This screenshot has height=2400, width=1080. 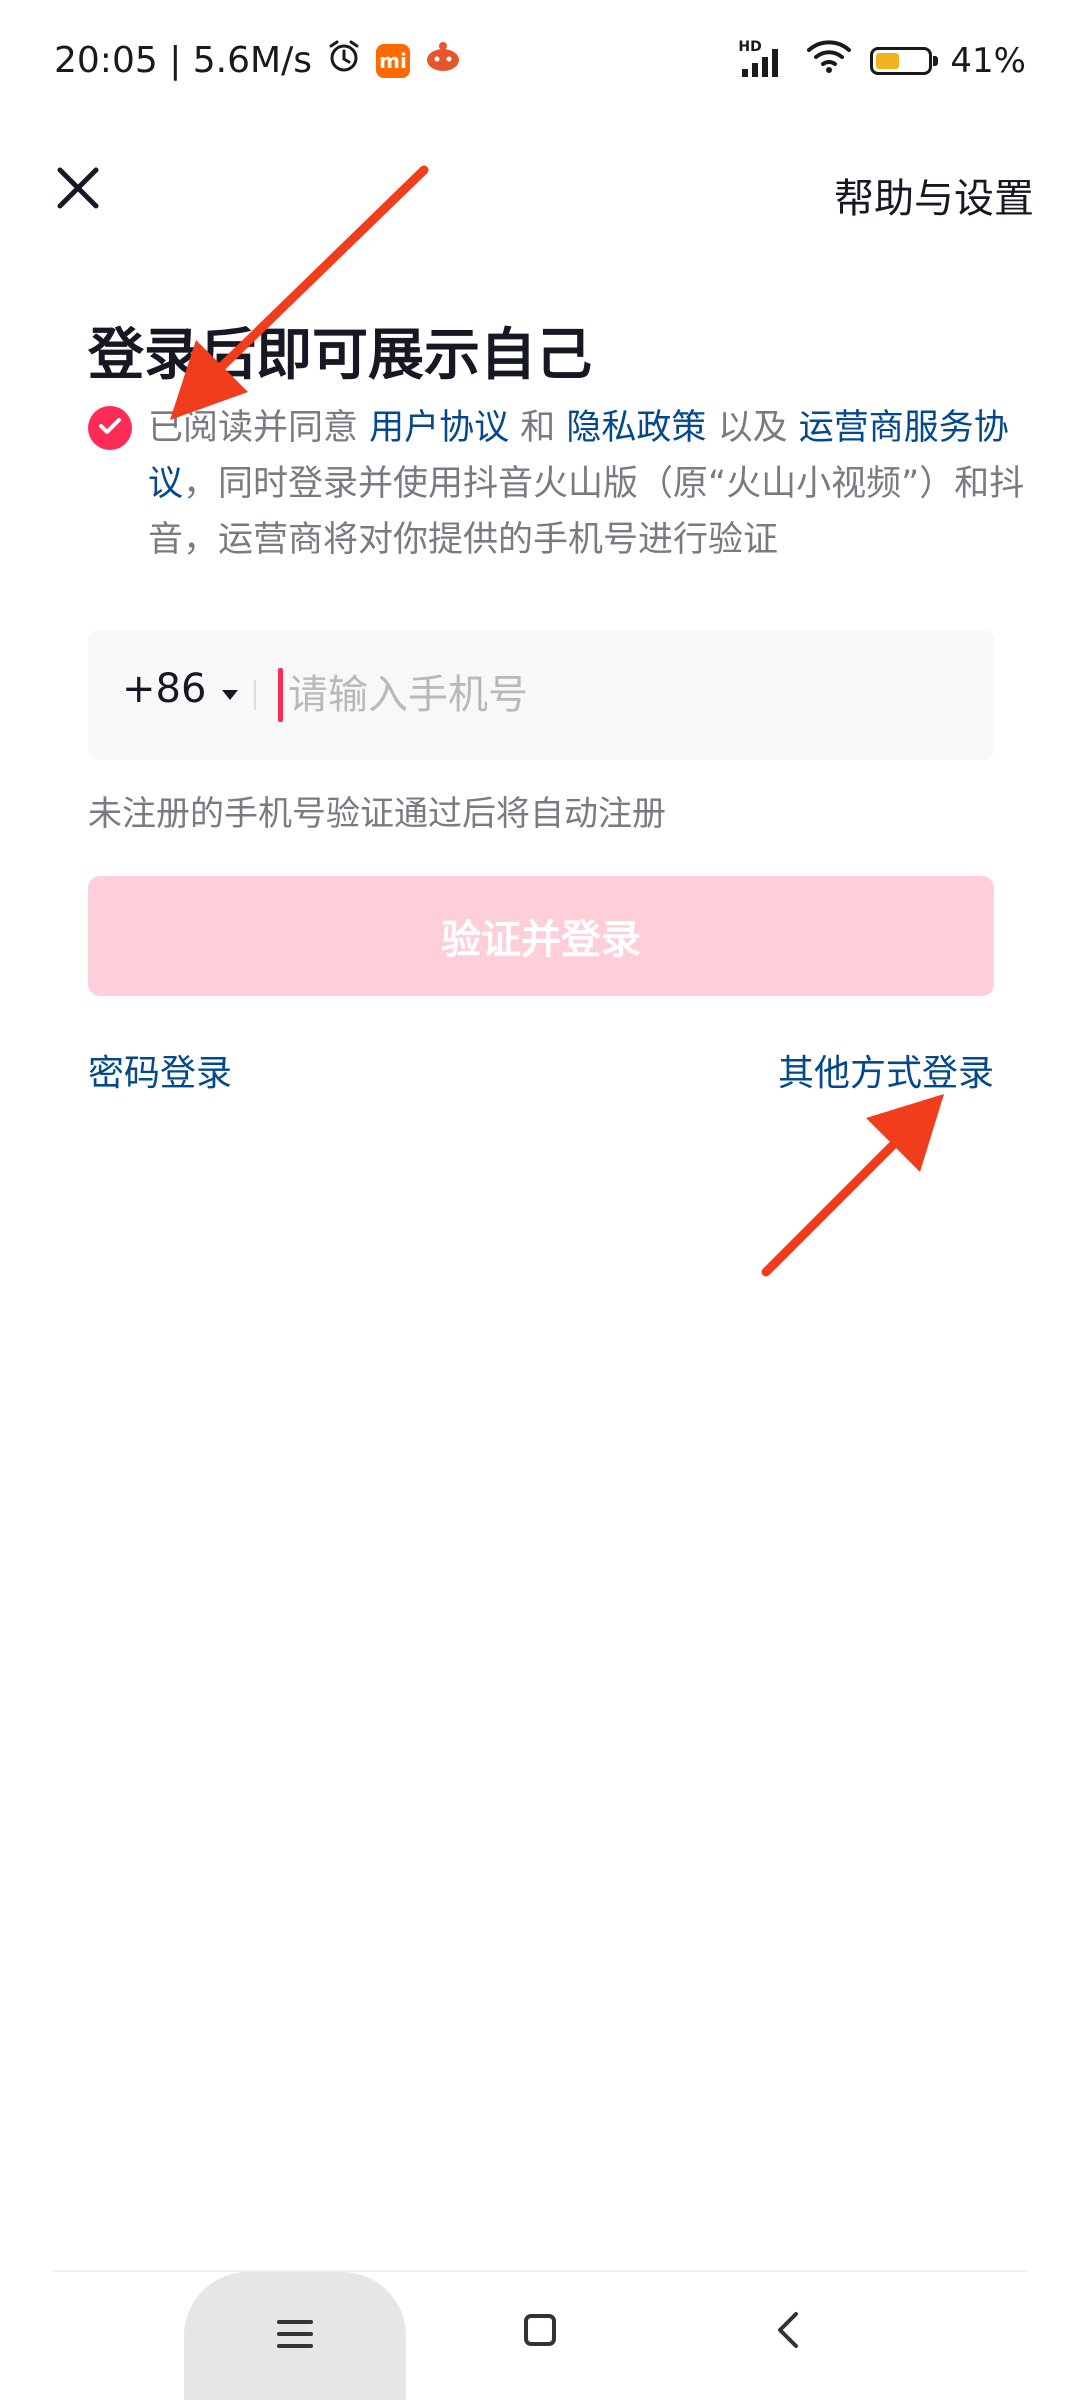 I want to click on check-icon, so click(x=110, y=428).